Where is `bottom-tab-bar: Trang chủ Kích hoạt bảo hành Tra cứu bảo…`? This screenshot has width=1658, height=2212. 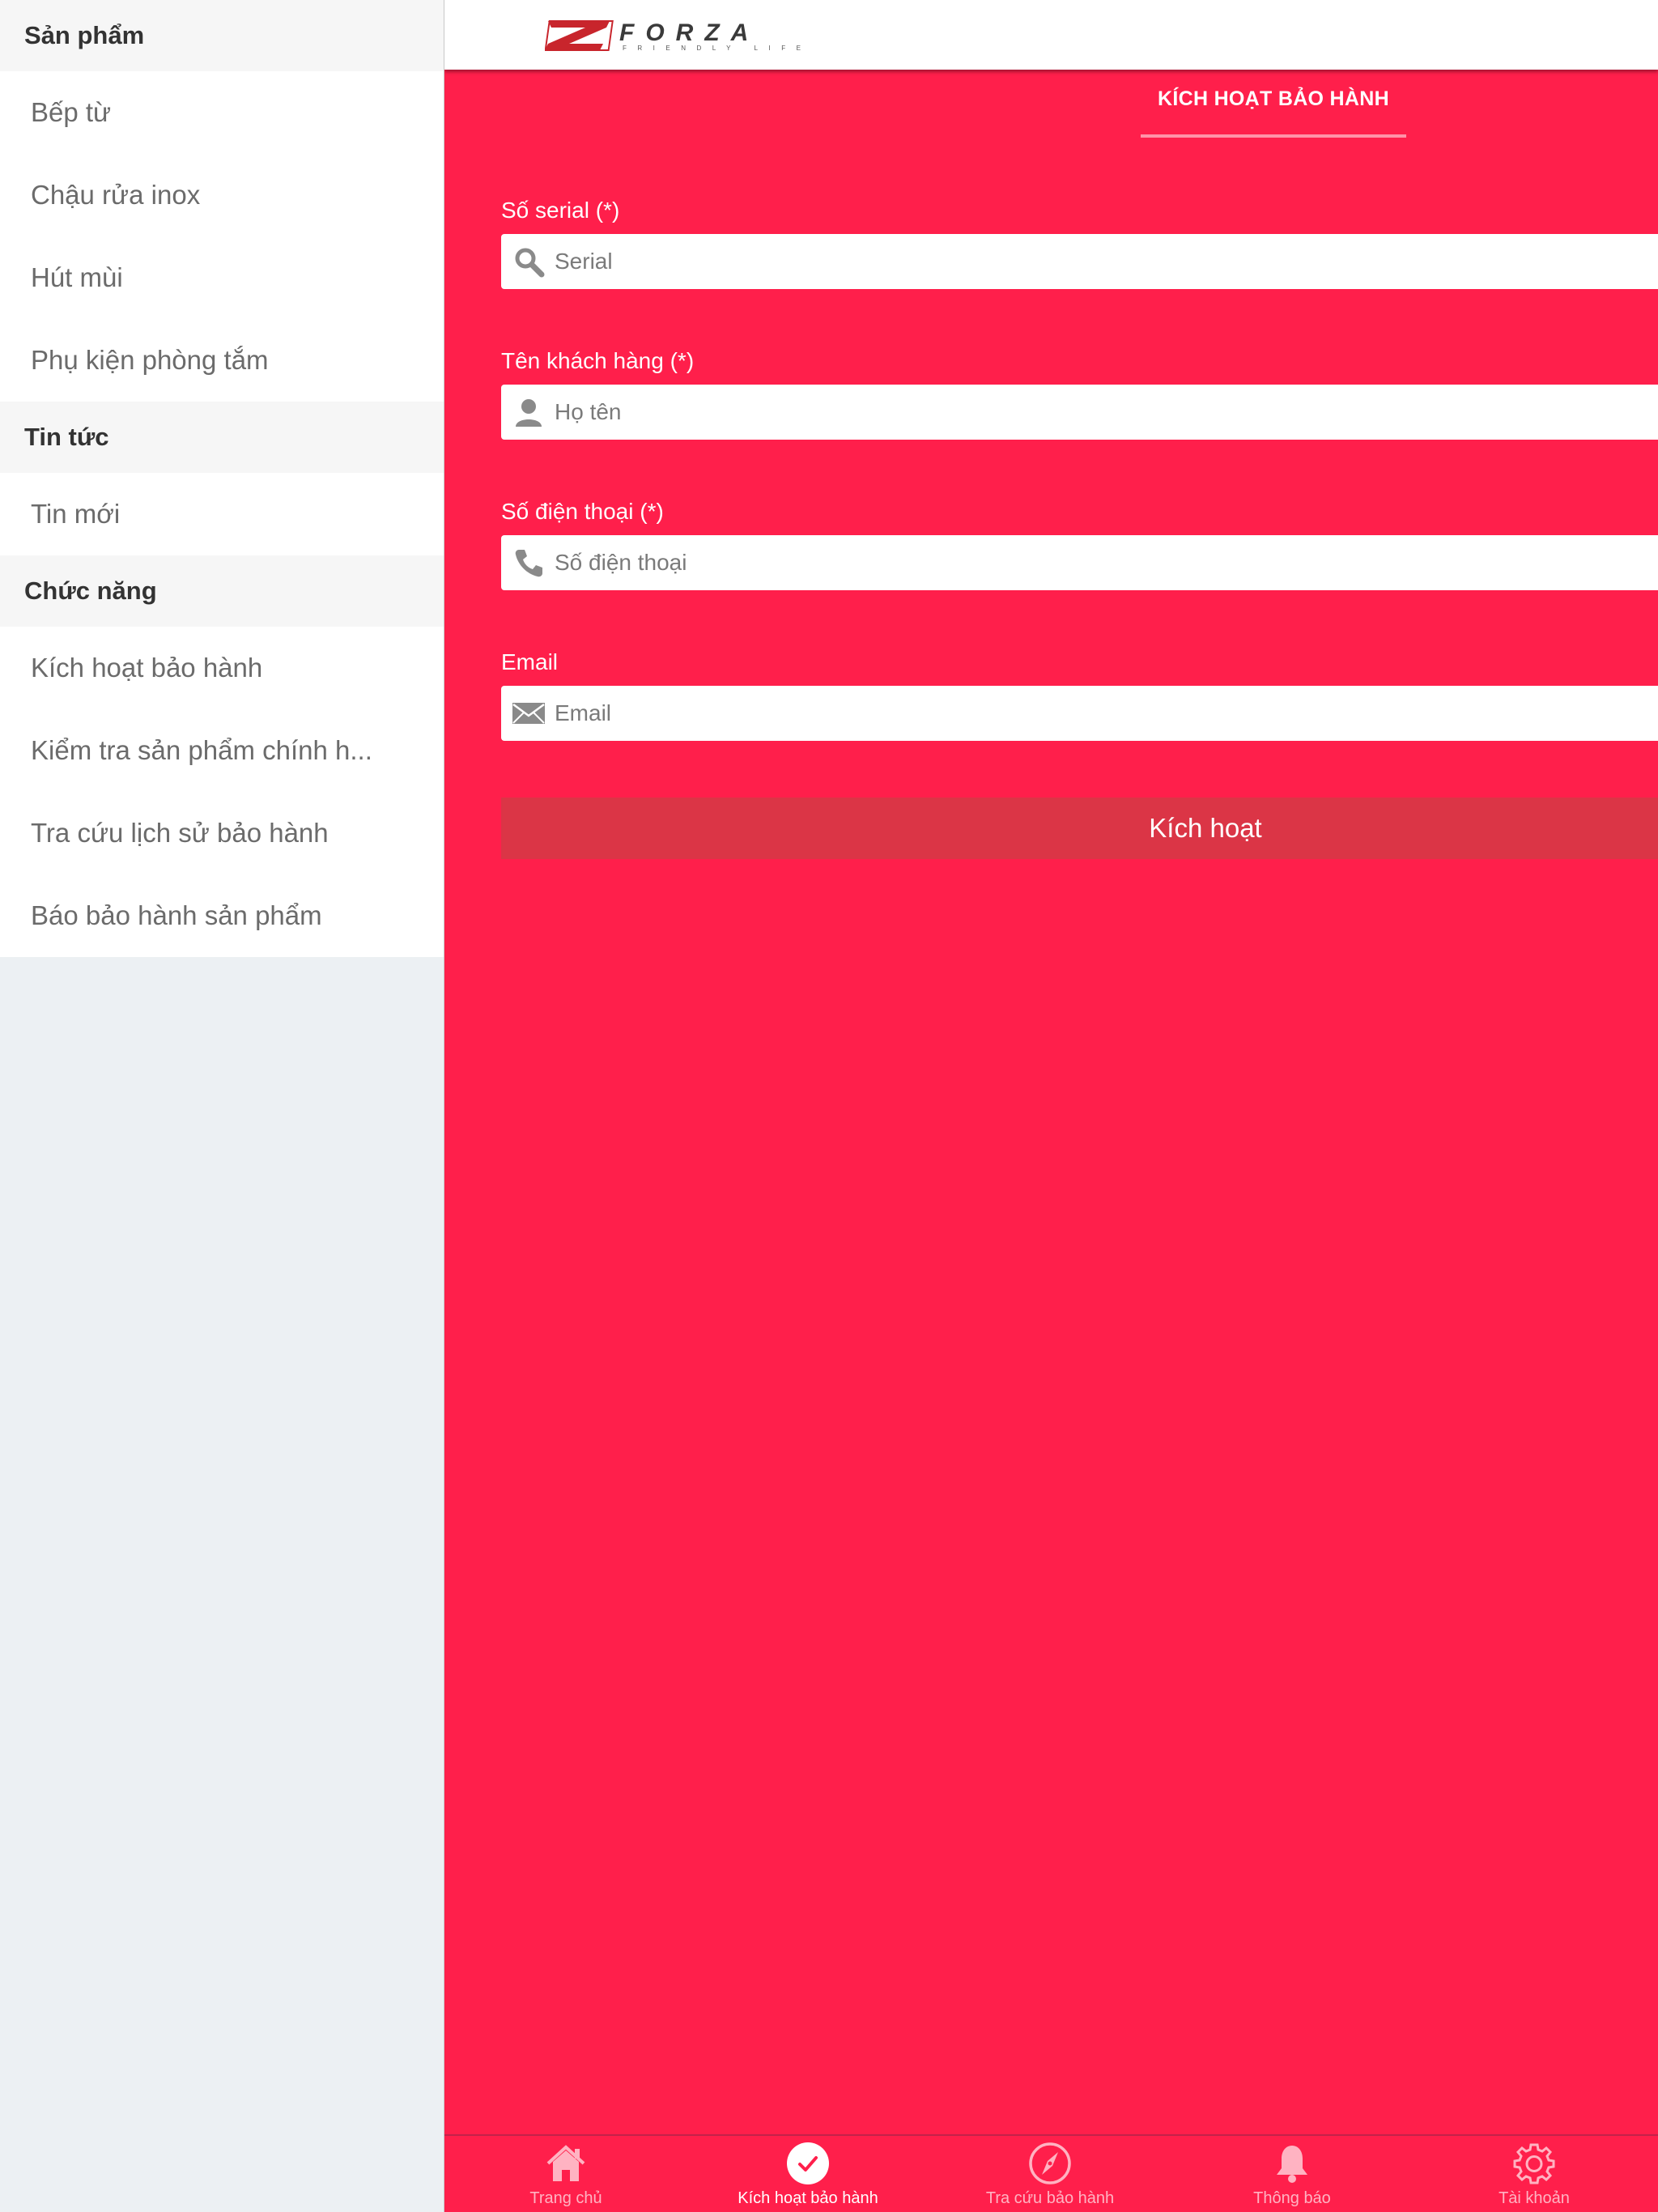
bottom-tab-bar: Trang chủ Kích hoạt bảo hành Tra cứu bảo… is located at coordinates (1051, 2173).